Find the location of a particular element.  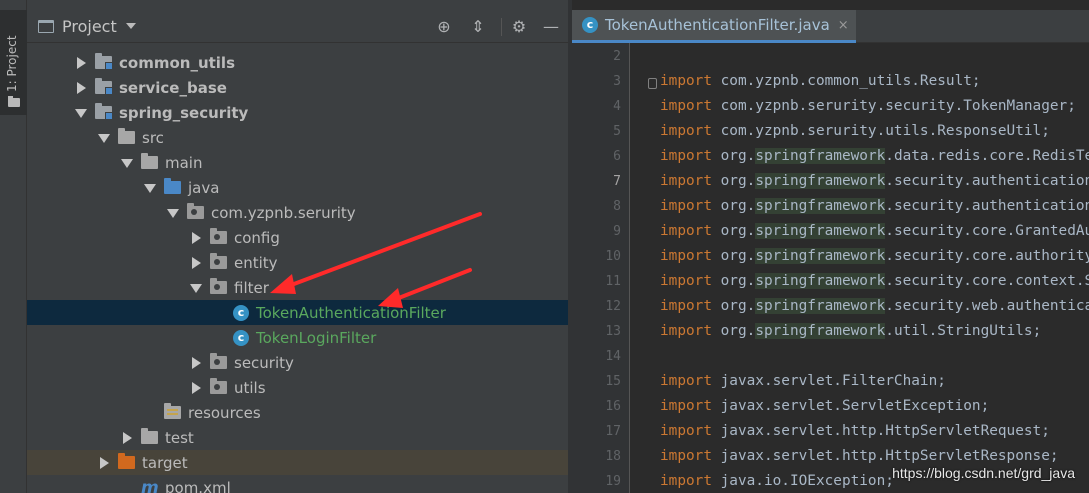

tree-item-service-base: service_base is located at coordinates (297, 87).